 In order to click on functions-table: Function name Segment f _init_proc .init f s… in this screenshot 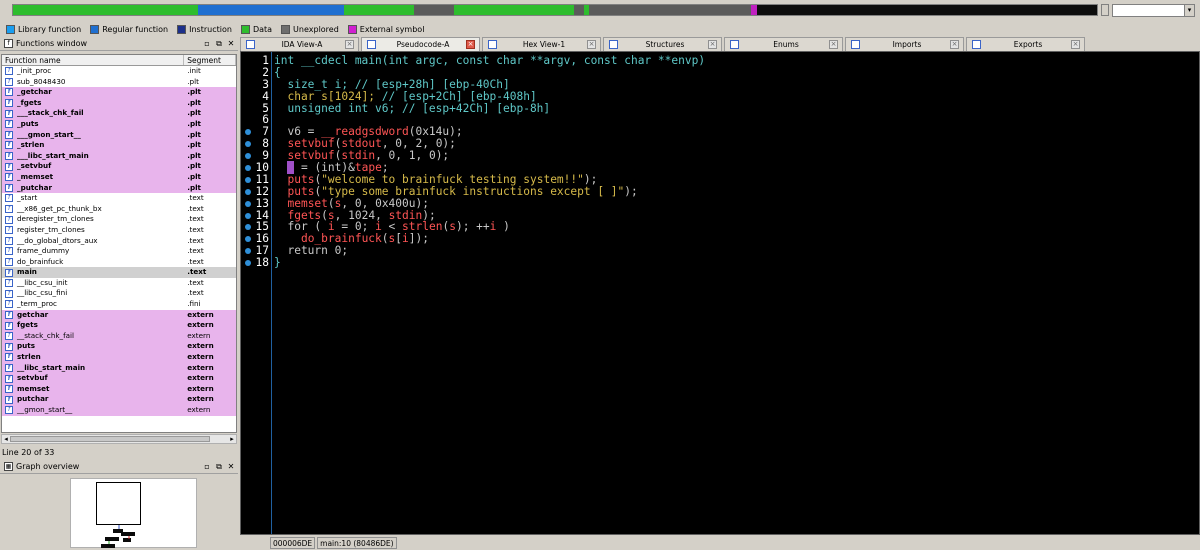, I will do `click(119, 243)`.